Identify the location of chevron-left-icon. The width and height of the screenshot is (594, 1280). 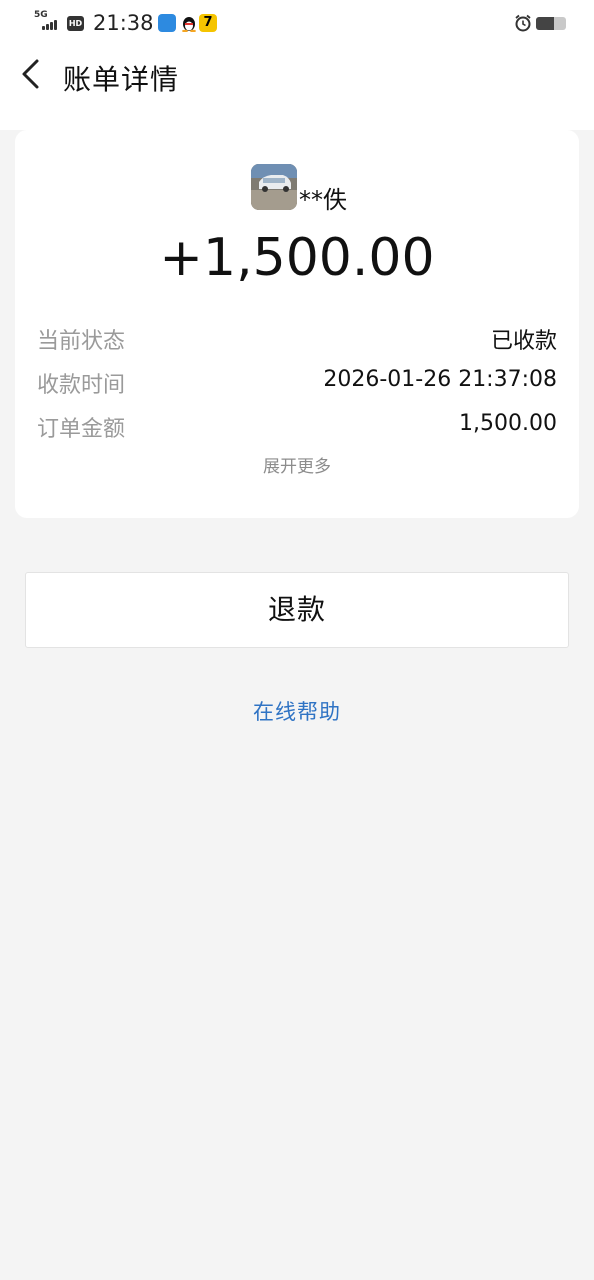
(30, 74).